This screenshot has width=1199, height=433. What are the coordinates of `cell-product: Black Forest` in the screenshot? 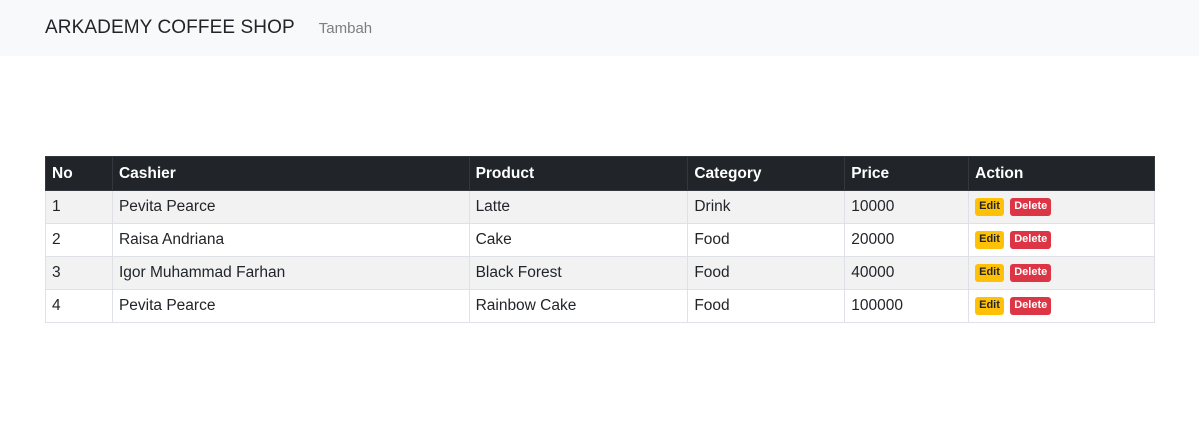 It's located at (578, 273).